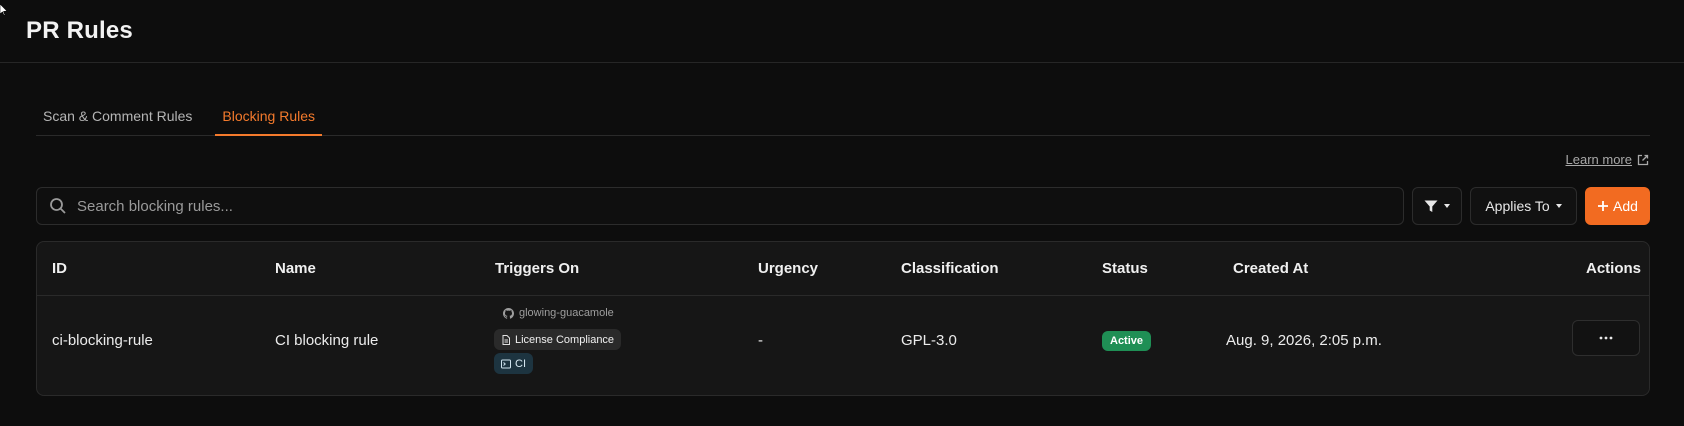 The height and width of the screenshot is (426, 1684). I want to click on column-header-created-at: Created At, so click(1271, 268).